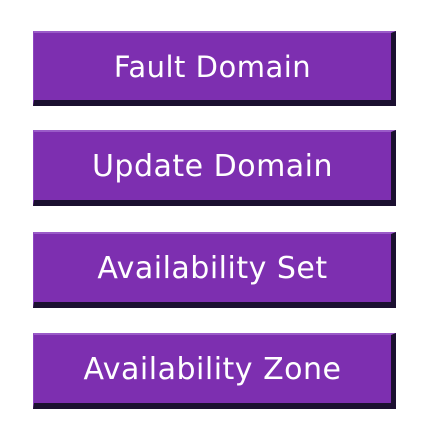 Image resolution: width=432 pixels, height=435 pixels. I want to click on availability-set-label: Availability Set, so click(212, 268).